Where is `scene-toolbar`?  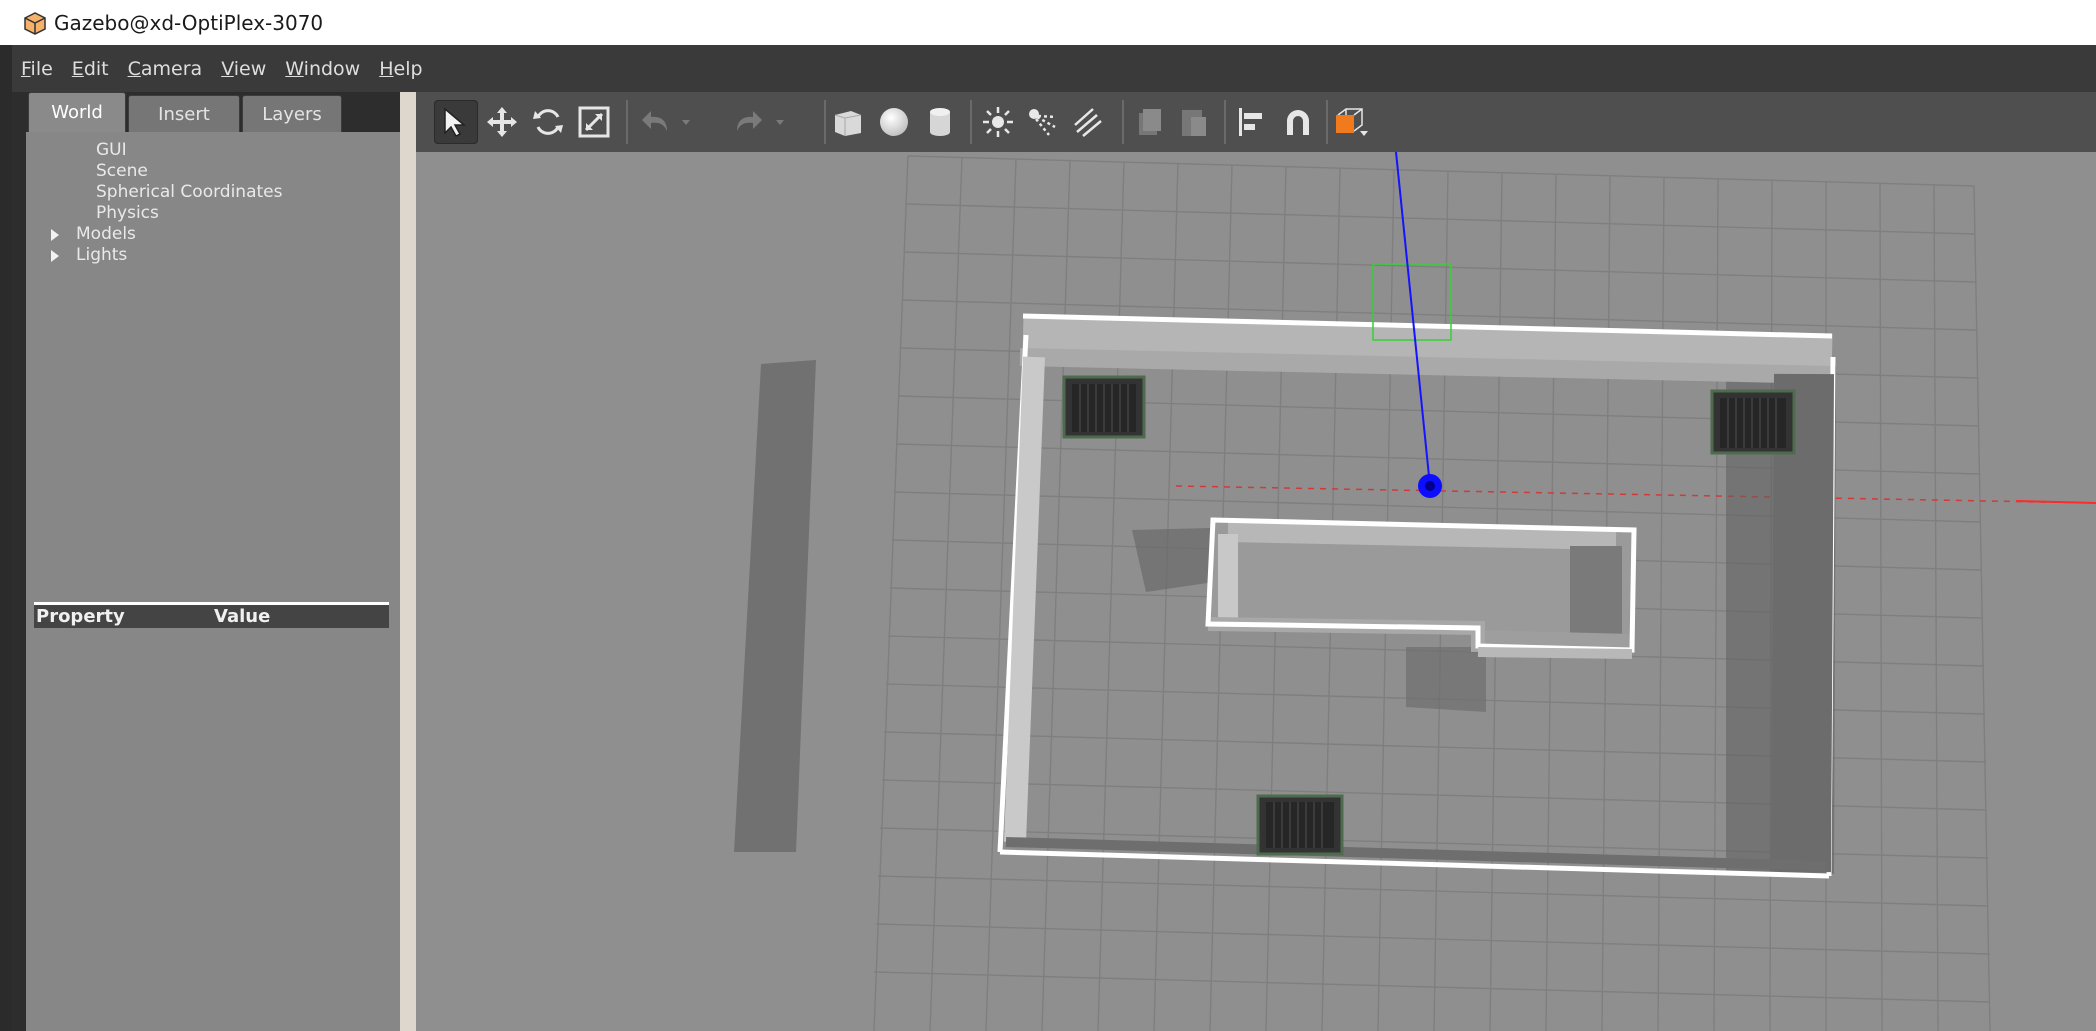 scene-toolbar is located at coordinates (1256, 122).